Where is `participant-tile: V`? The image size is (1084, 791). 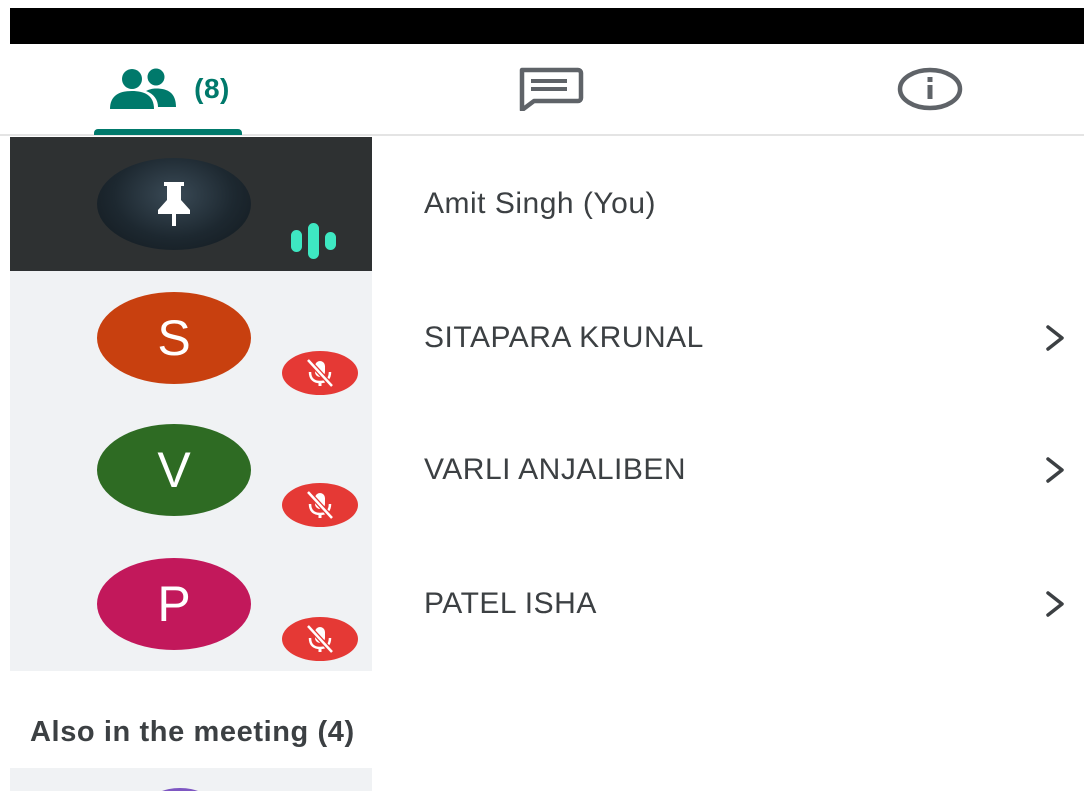 participant-tile: V is located at coordinates (191, 470).